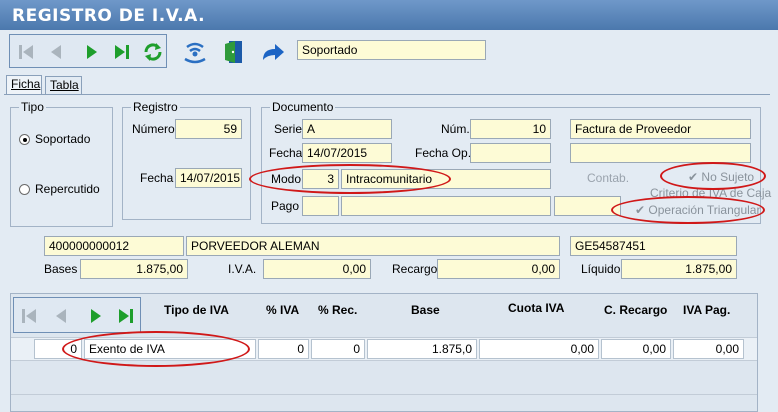 This screenshot has height=412, width=778. Describe the element at coordinates (96, 316) in the screenshot. I see `grid-next-icon` at that location.